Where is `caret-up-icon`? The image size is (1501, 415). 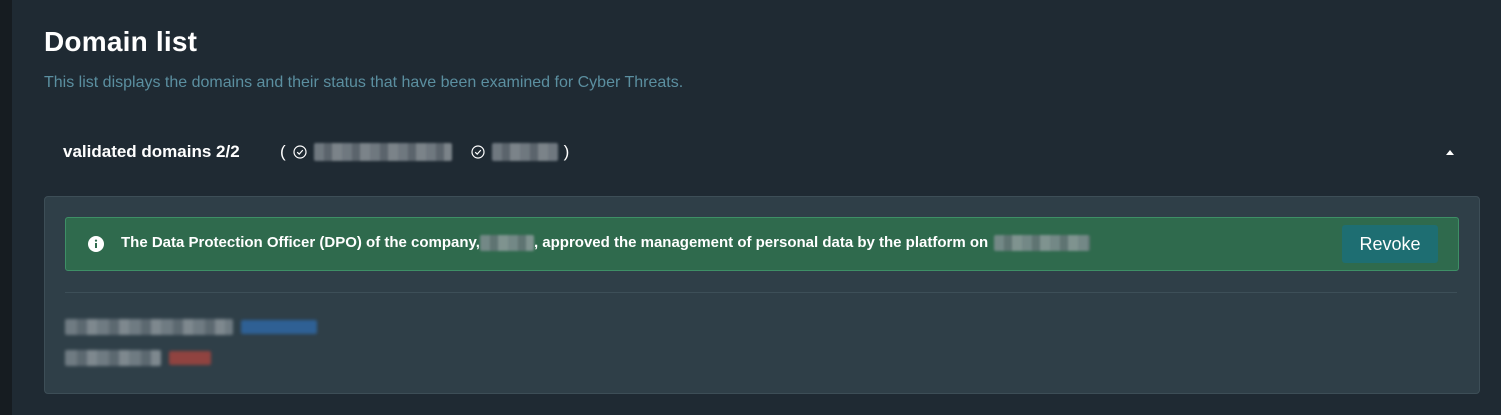
caret-up-icon is located at coordinates (1450, 152).